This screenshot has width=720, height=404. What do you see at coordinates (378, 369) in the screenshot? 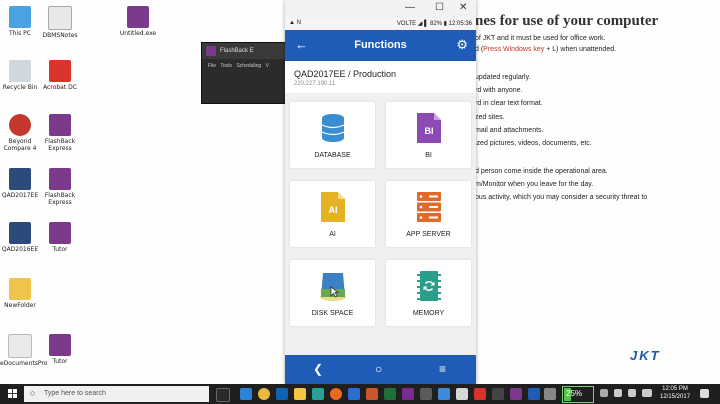
I see `nav-home-icon: ○` at bounding box center [378, 369].